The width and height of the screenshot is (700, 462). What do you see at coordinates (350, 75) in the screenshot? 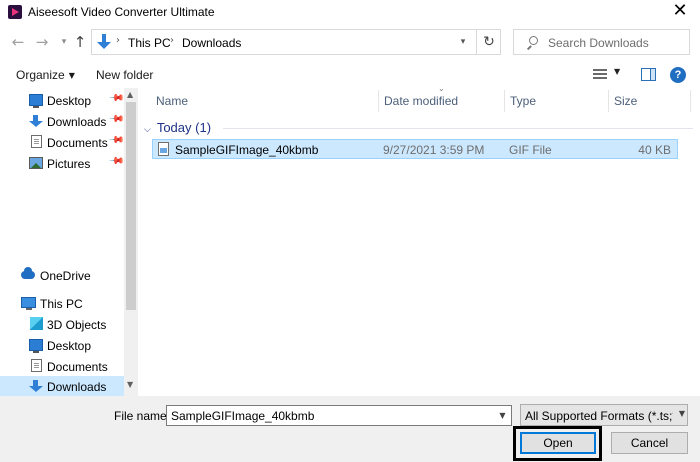
I see `command-toolbar: Organize ▼ New folder ▼ ?` at bounding box center [350, 75].